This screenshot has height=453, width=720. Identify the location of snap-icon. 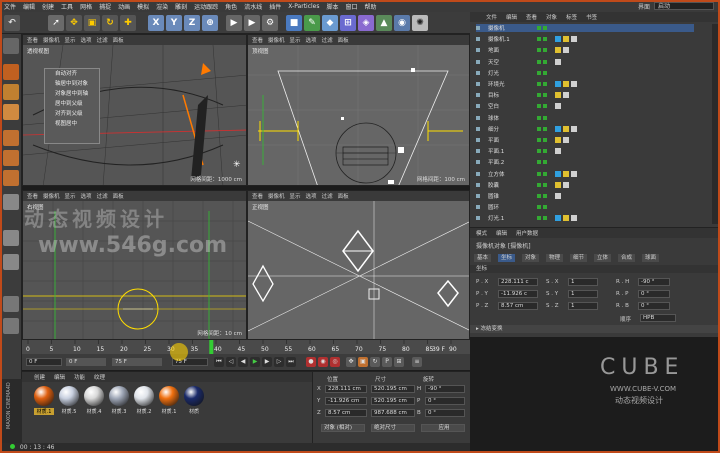
(11, 238).